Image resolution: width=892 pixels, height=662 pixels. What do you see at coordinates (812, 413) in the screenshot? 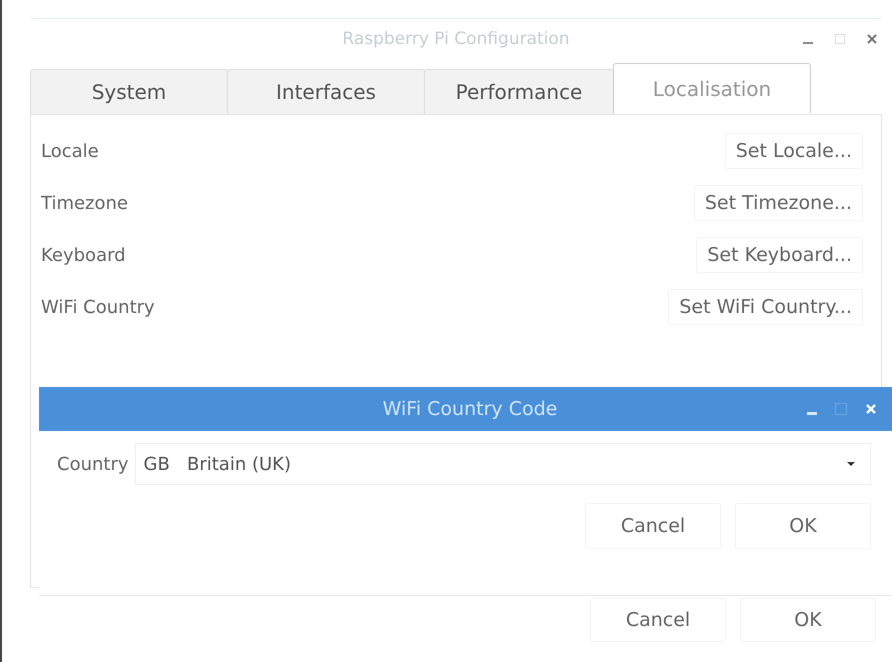
I see `minimize-icon` at bounding box center [812, 413].